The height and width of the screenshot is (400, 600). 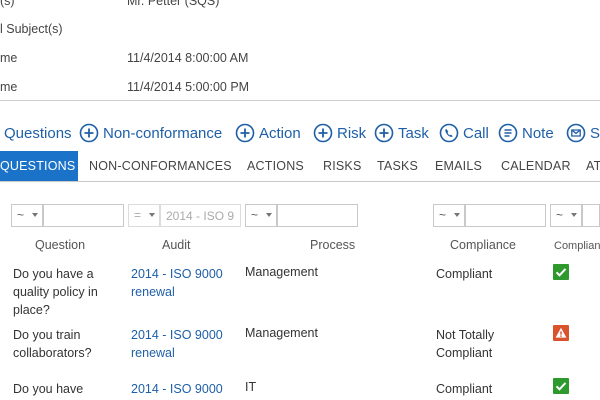 What do you see at coordinates (55, 292) in the screenshot?
I see `question-cell: Do you have a quality policy in place?` at bounding box center [55, 292].